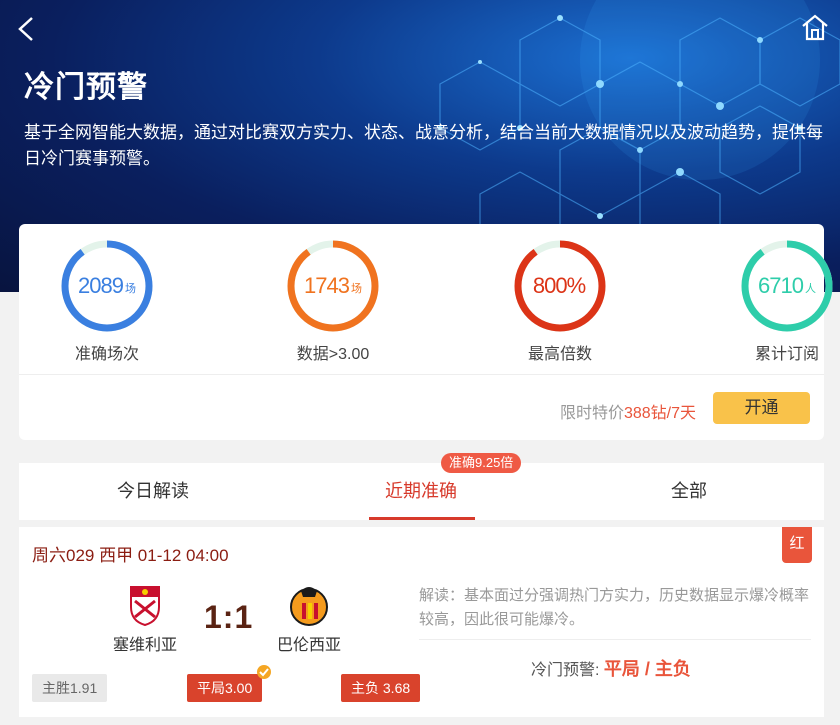  What do you see at coordinates (786, 354) in the screenshot?
I see `stat-label: 累计订阅` at bounding box center [786, 354].